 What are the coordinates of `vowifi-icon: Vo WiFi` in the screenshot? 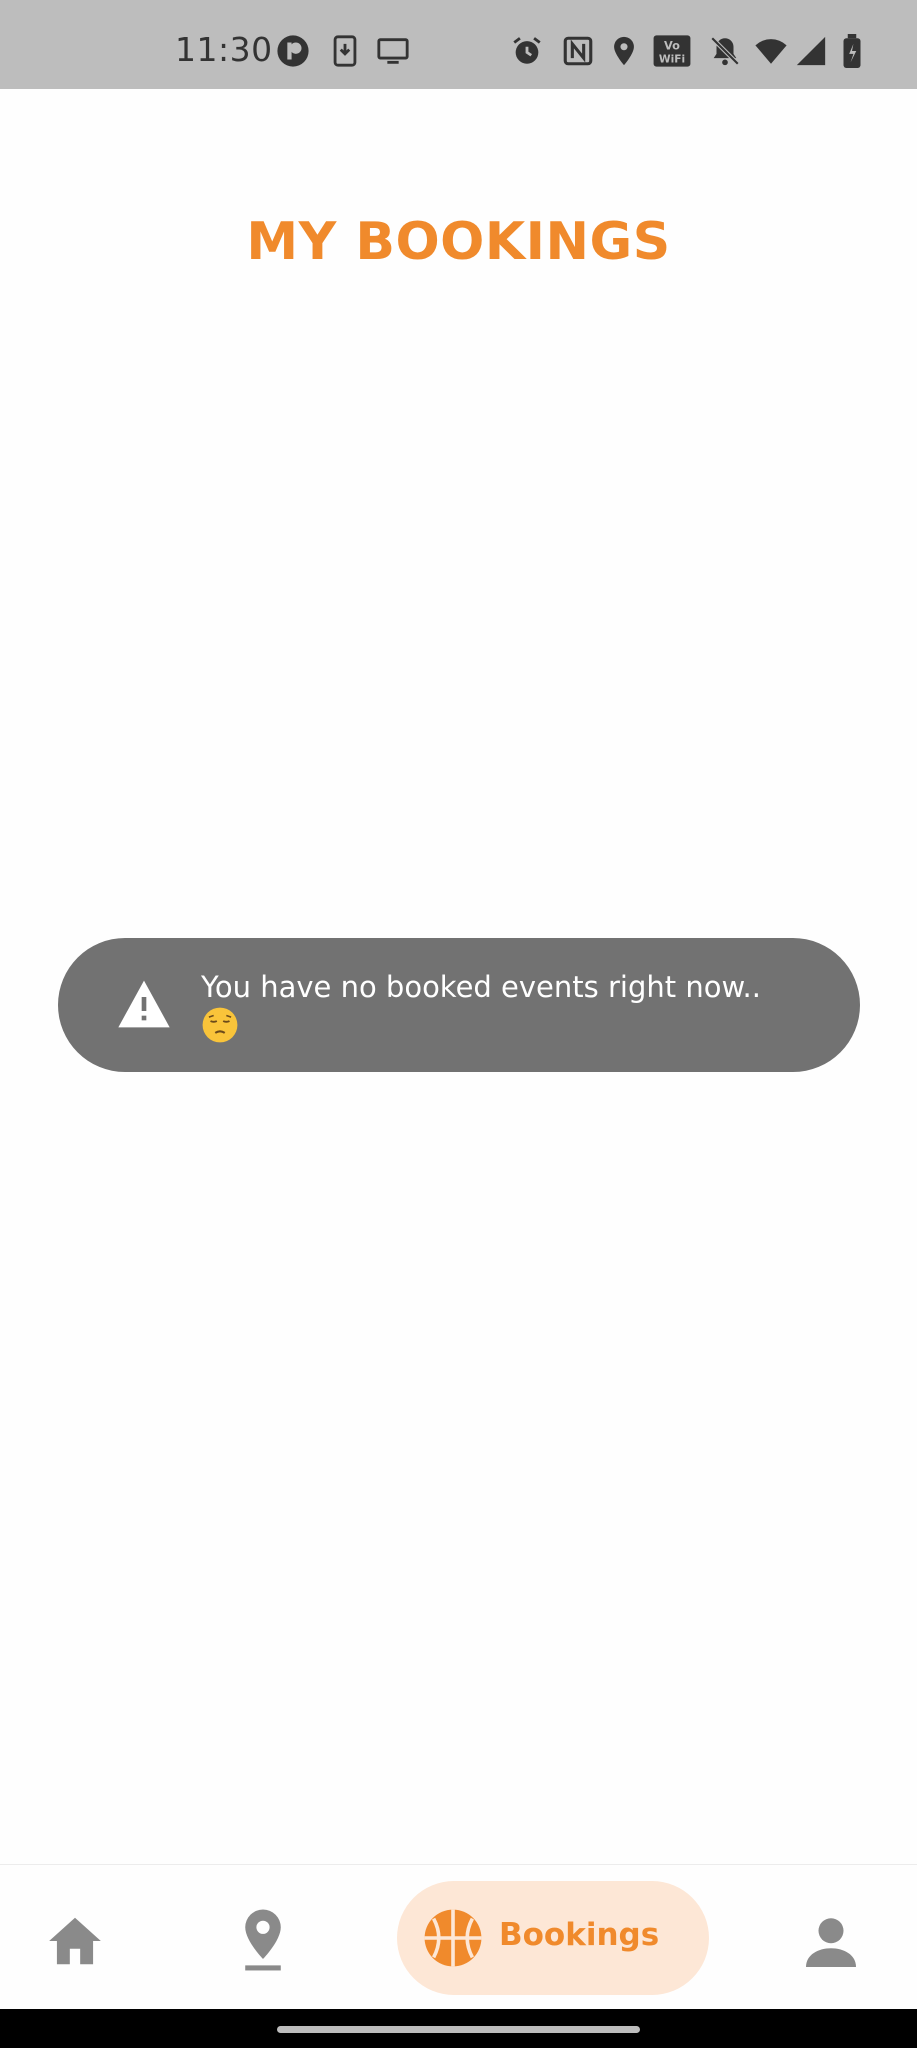 It's located at (672, 51).